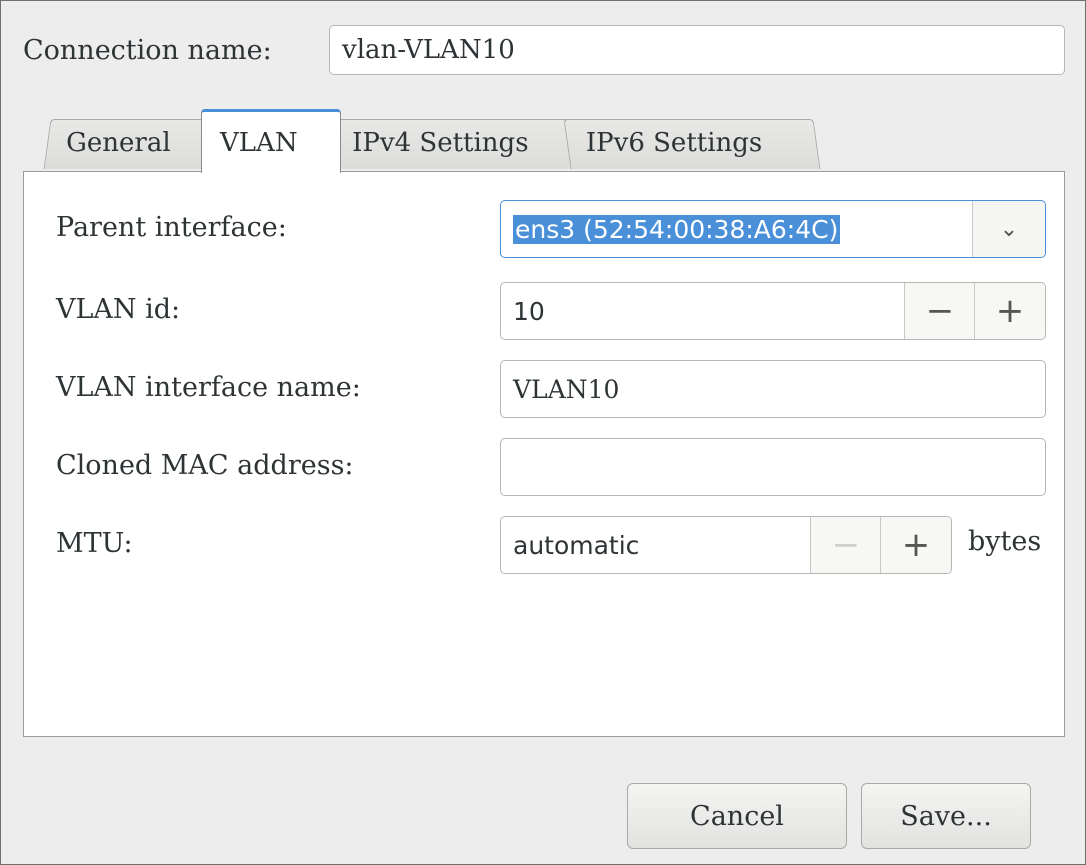 The width and height of the screenshot is (1086, 865). I want to click on vlan-interface-name-input: VLAN10, so click(773, 389).